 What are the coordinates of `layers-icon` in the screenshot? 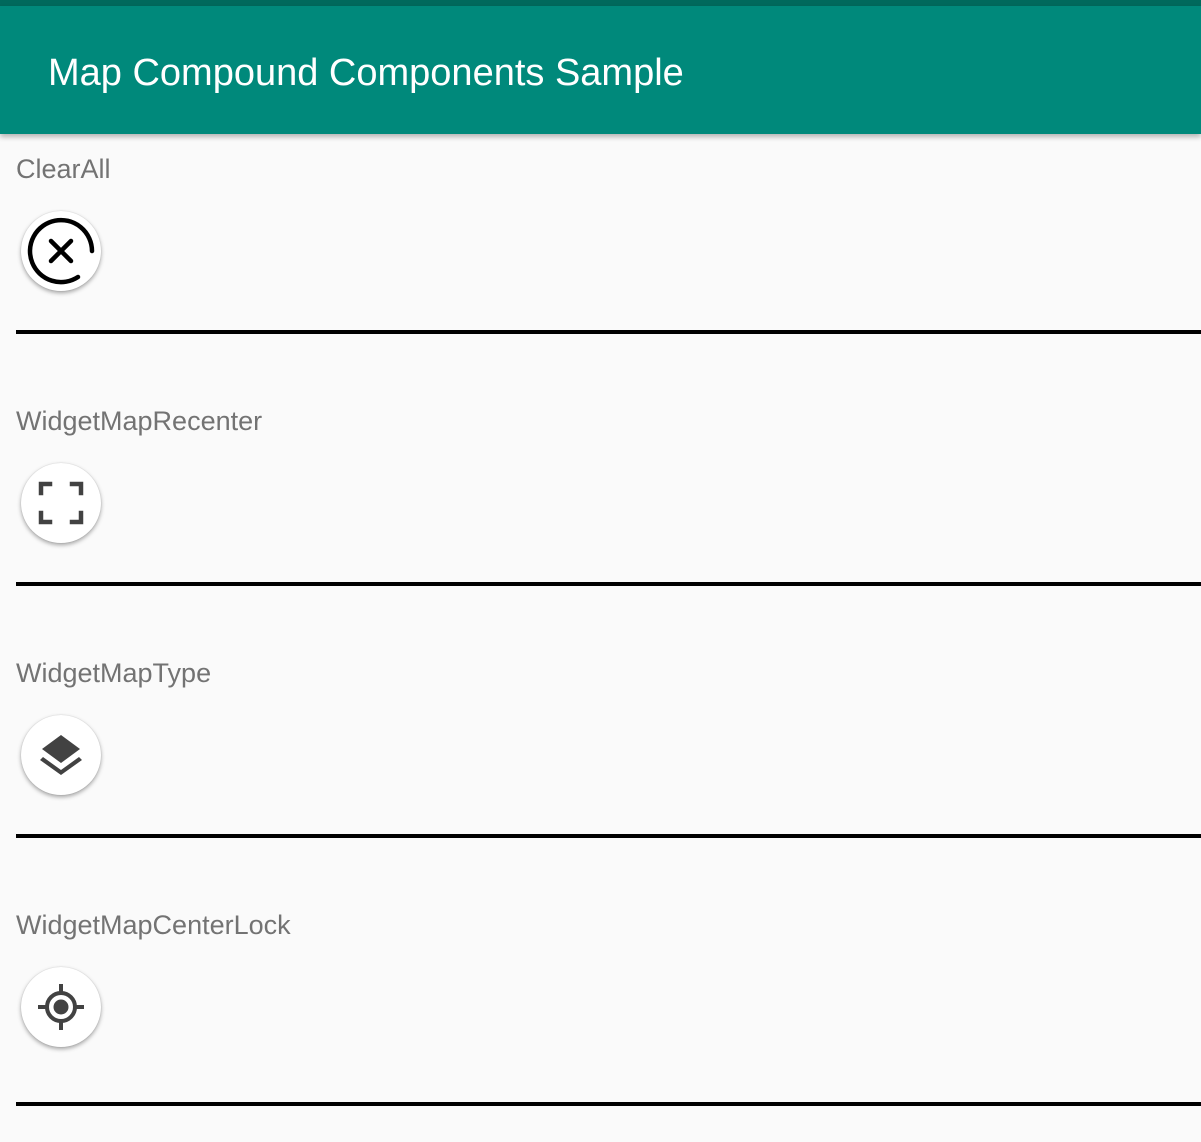 It's located at (61, 755).